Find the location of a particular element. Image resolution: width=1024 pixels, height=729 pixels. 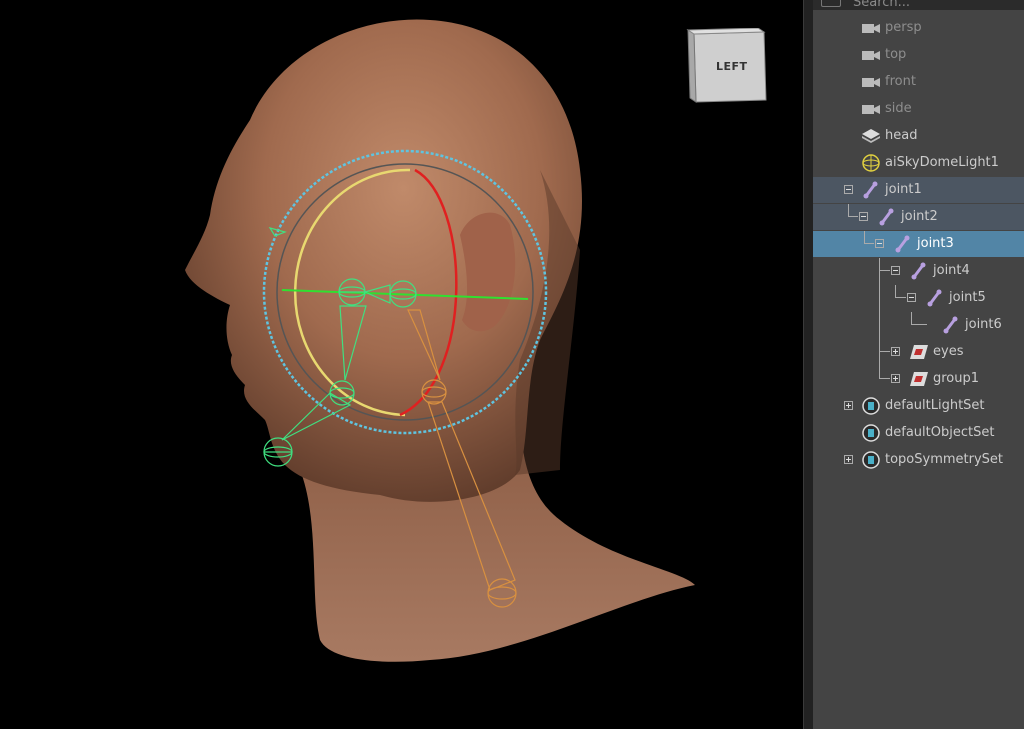

outliner-item-joint5: joint5 is located at coordinates (918, 298).